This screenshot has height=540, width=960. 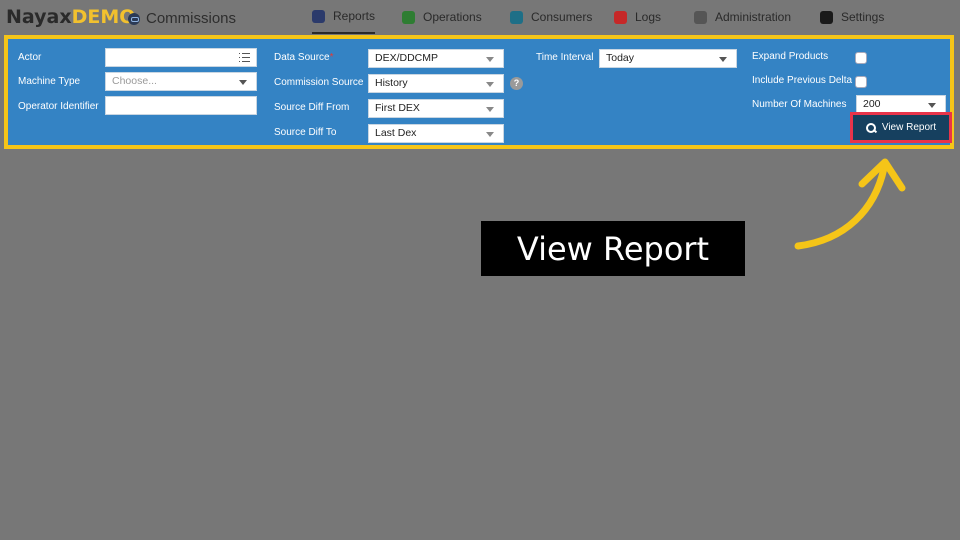 I want to click on tab-settings: Settings, so click(x=852, y=17).